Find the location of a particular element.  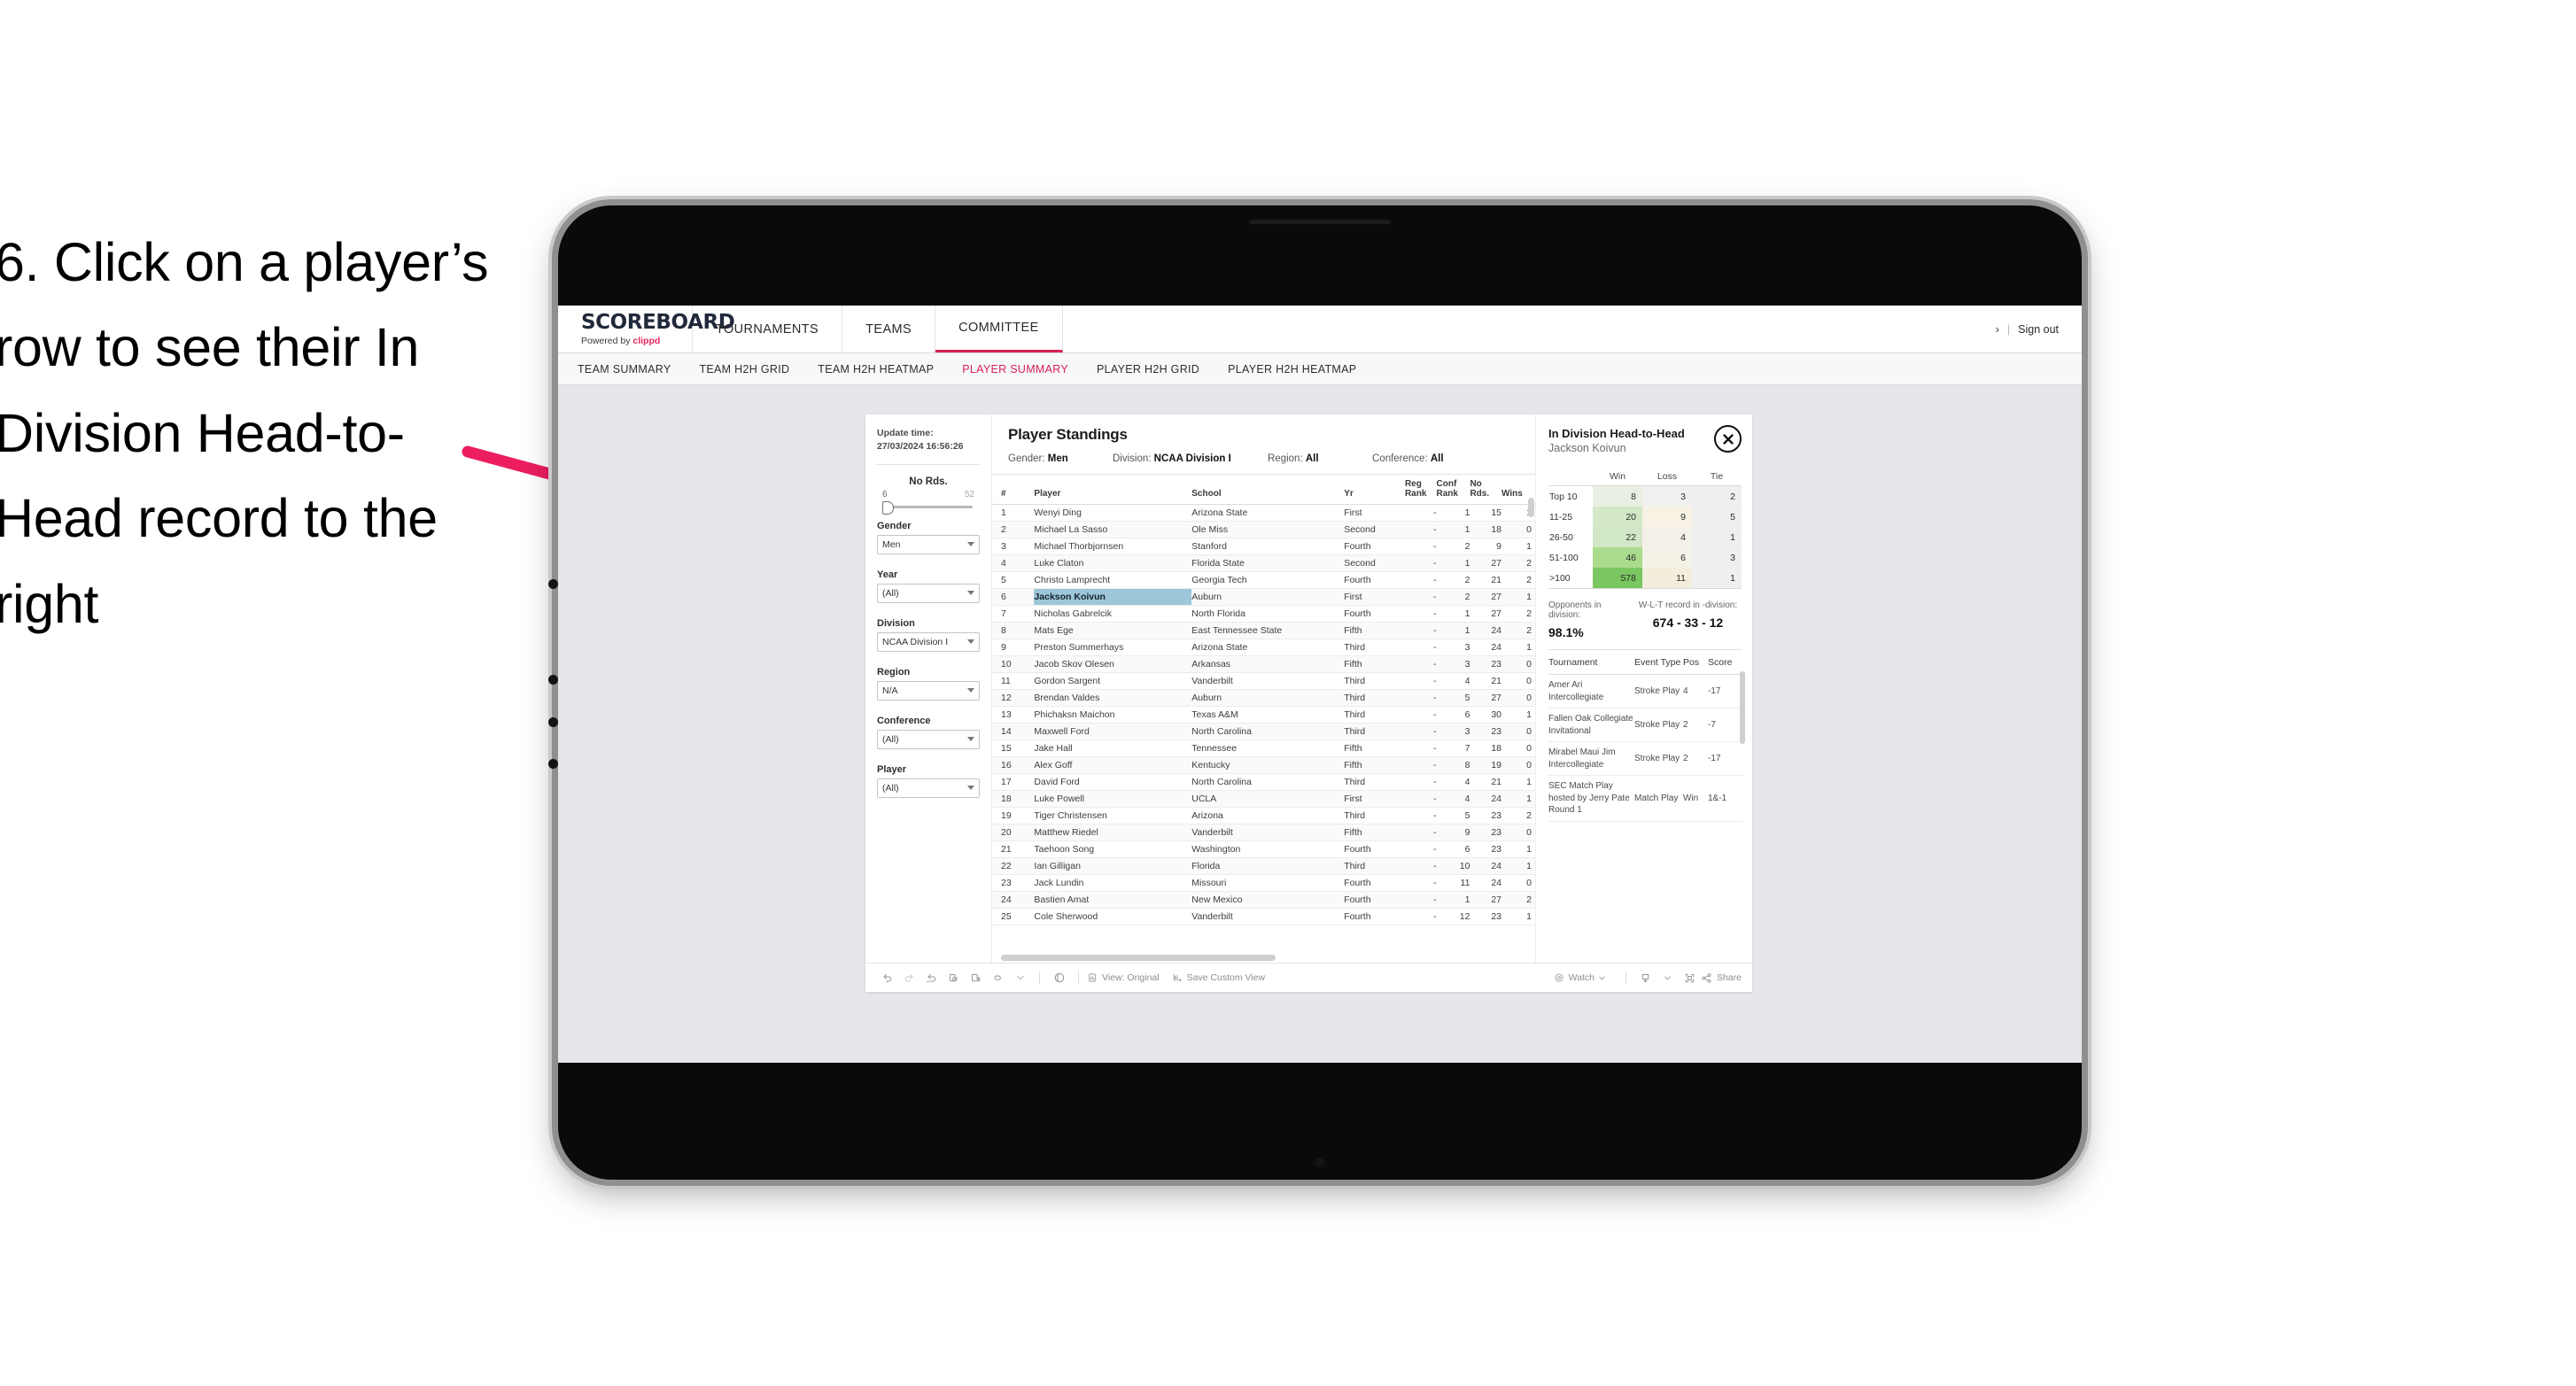

table-row: 23 Jack Lundin Missouri Fourth -11 24 0 is located at coordinates (1263, 883).